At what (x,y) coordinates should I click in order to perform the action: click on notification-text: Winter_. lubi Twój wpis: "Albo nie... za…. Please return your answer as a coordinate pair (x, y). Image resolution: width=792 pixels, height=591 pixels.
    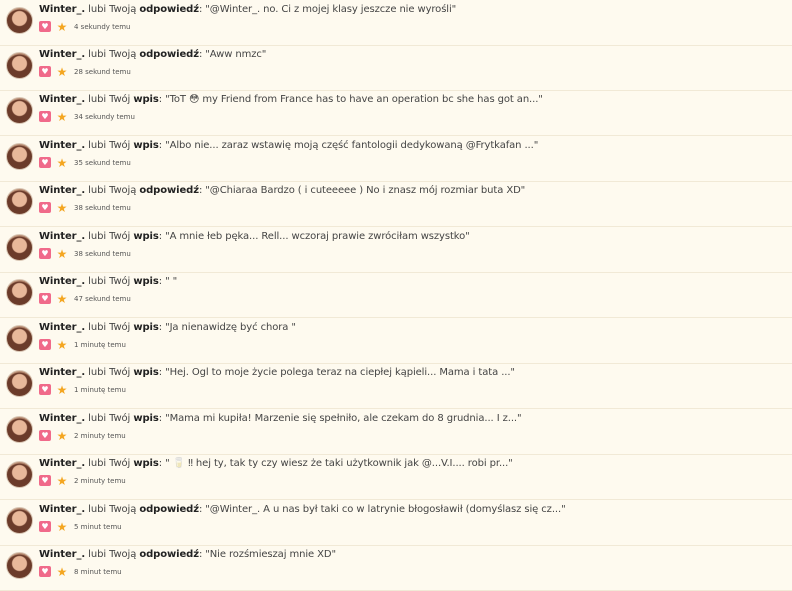
    Looking at the image, I should click on (289, 145).